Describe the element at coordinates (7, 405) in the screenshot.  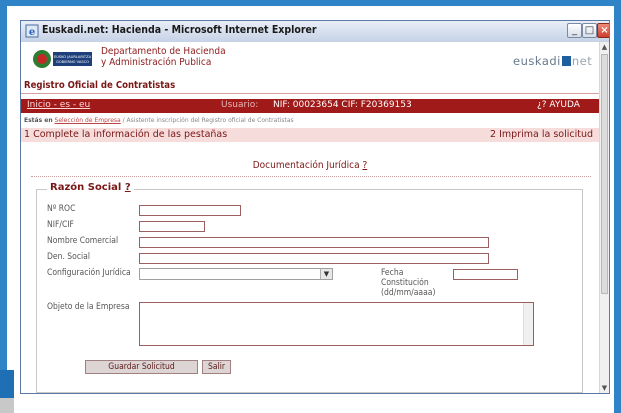
I see `corner-decoration-gray` at that location.